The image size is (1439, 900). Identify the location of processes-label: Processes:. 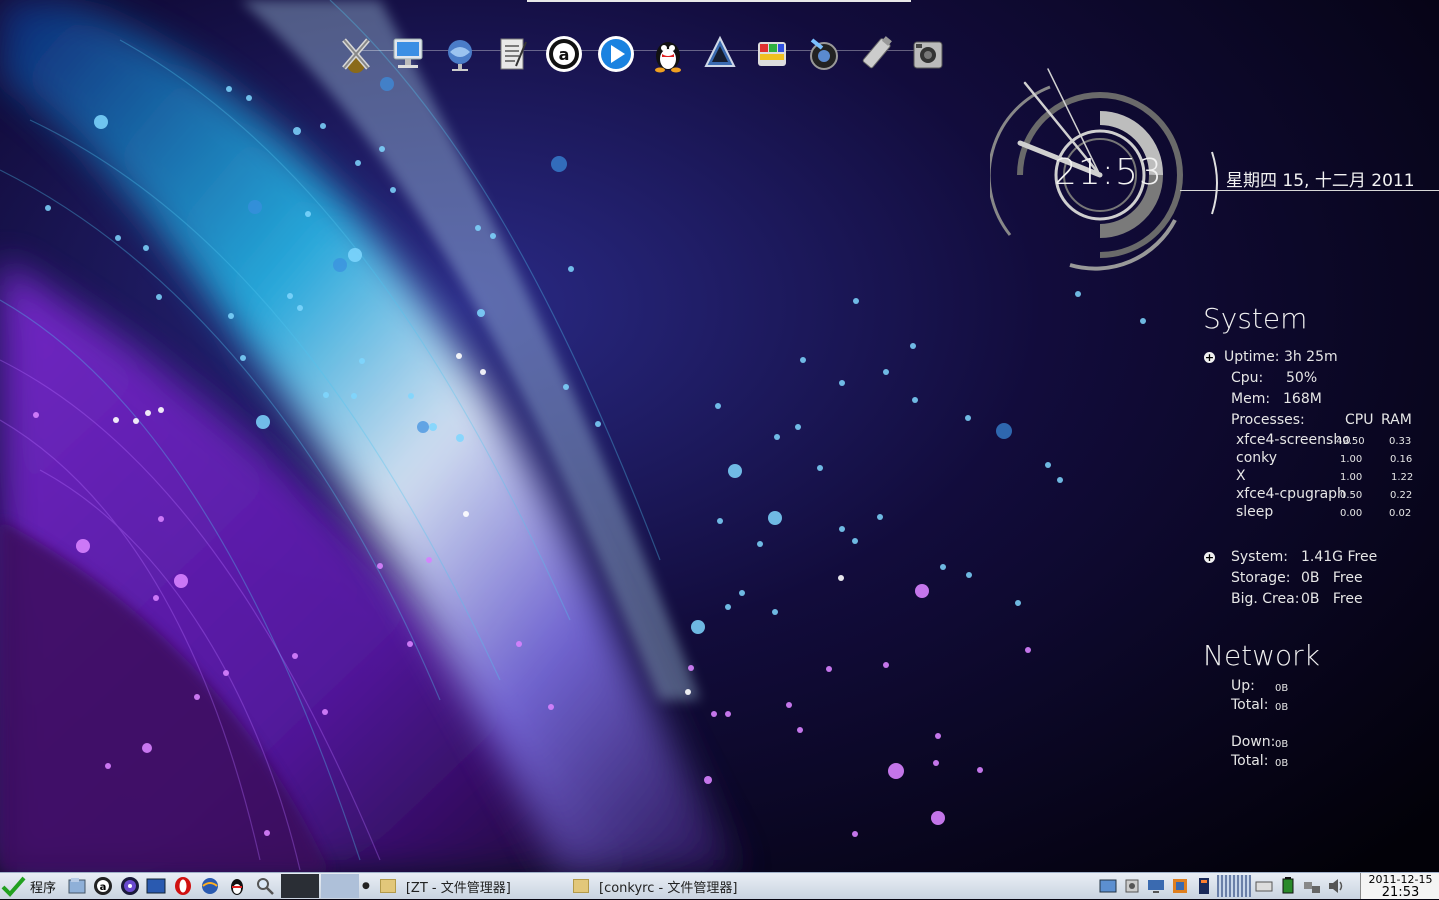
(1268, 420).